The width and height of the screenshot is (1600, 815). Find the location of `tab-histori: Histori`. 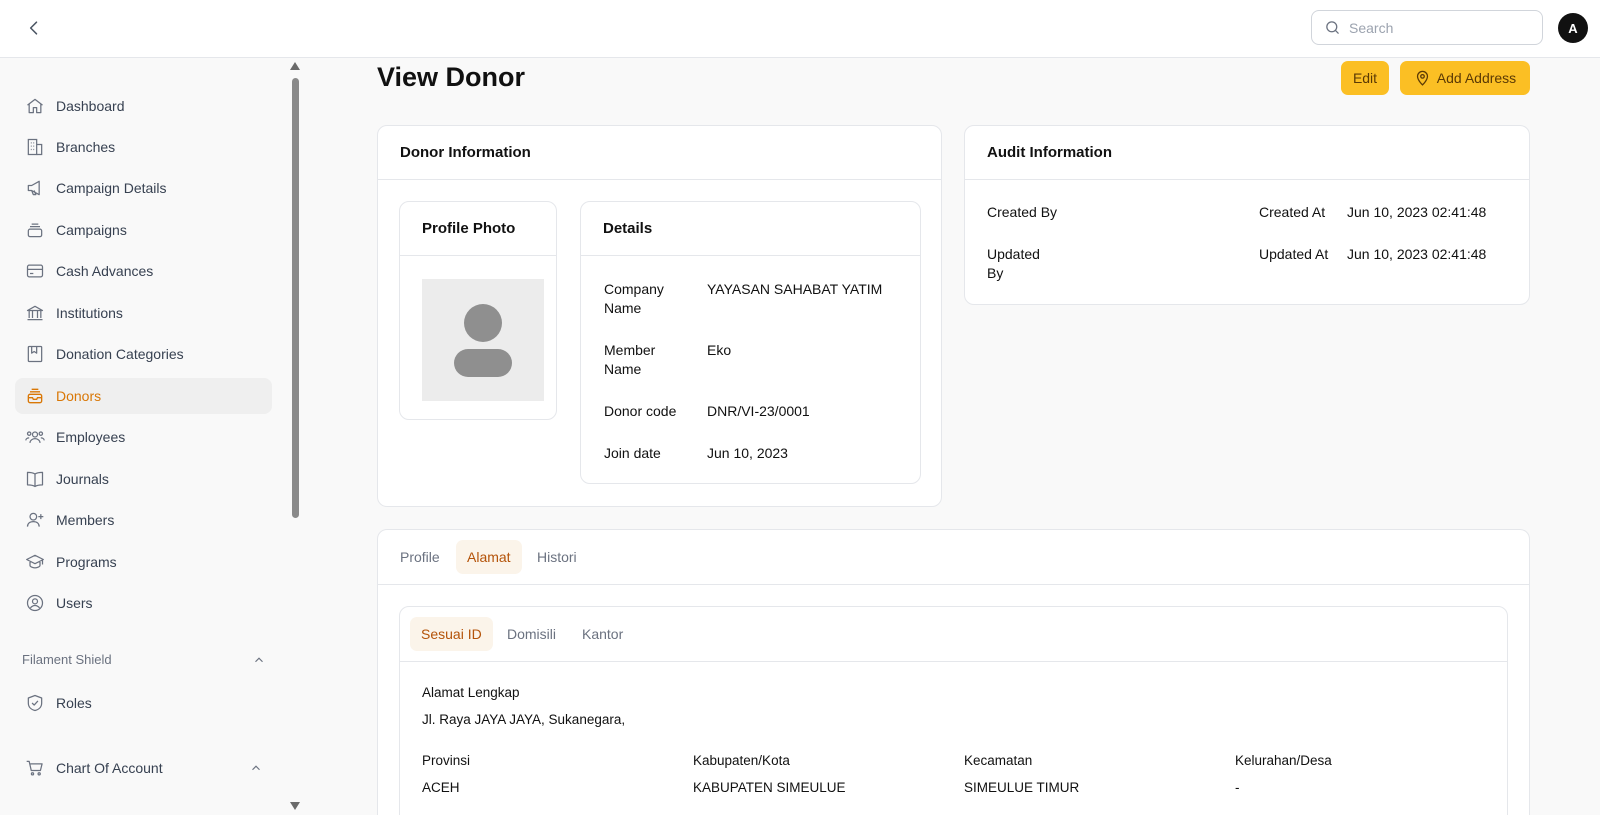

tab-histori: Histori is located at coordinates (557, 557).